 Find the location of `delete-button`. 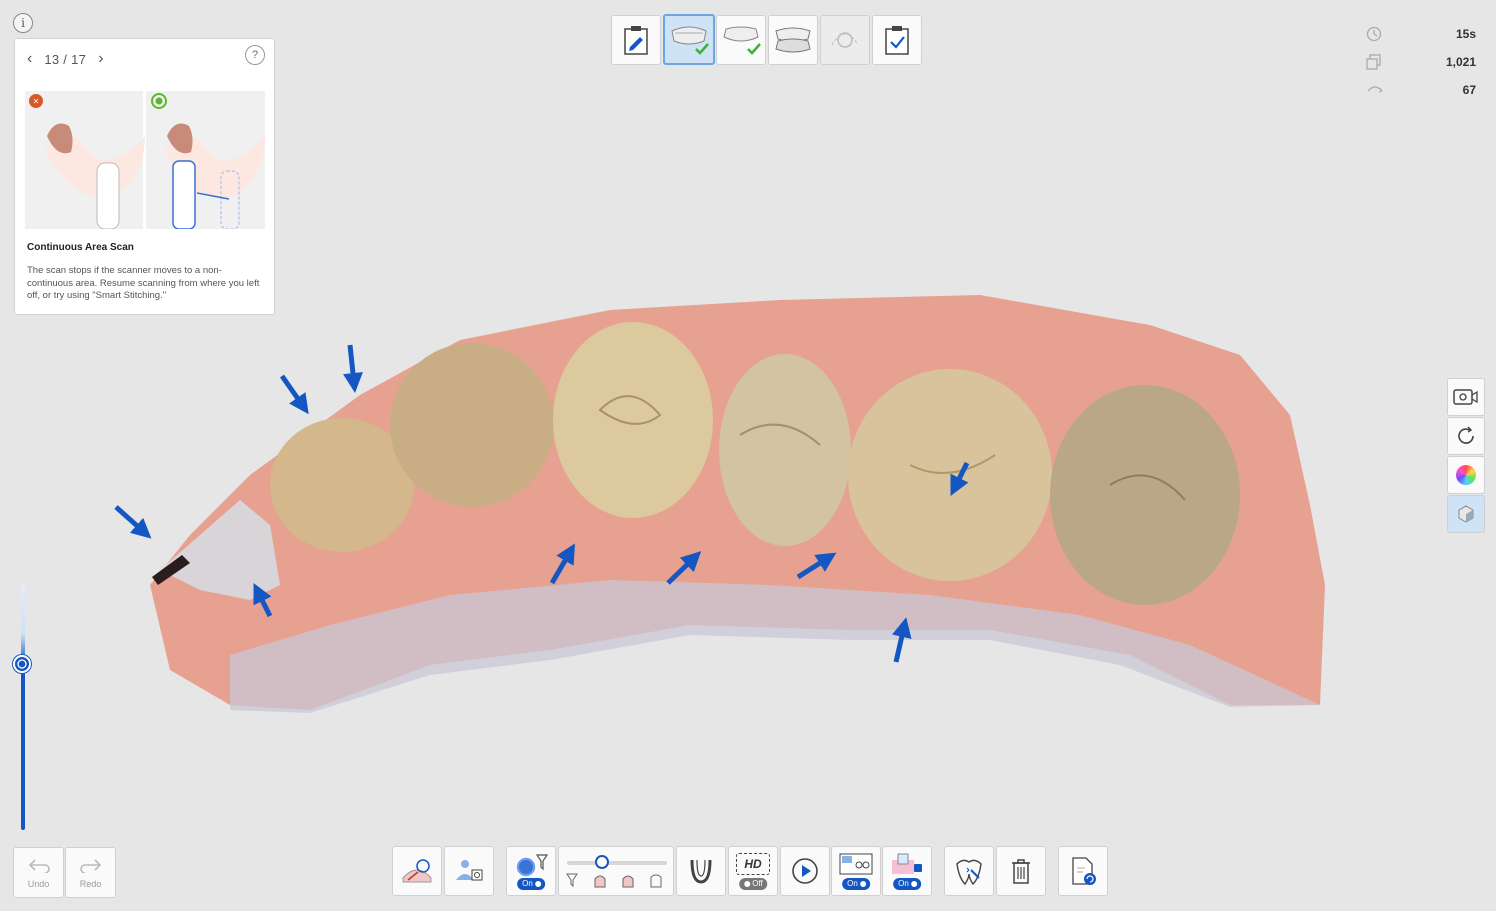

delete-button is located at coordinates (1021, 871).